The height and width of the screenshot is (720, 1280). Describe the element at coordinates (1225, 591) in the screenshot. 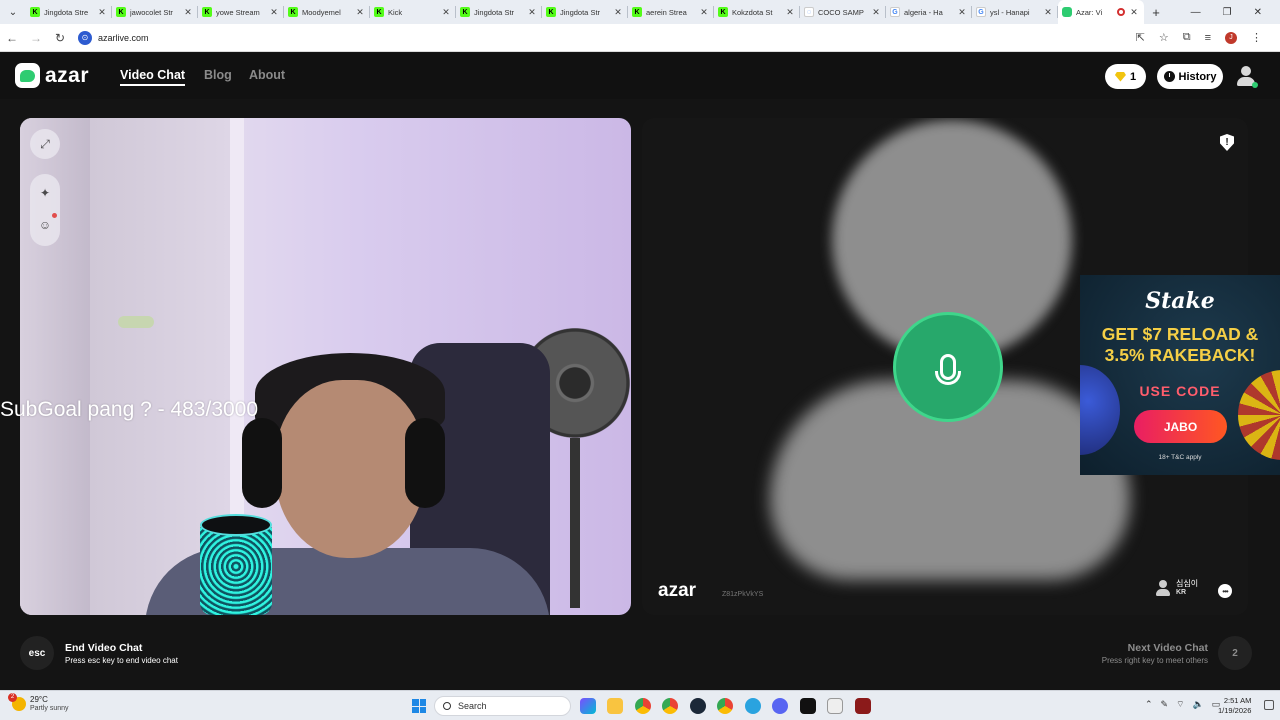

I see `chat-bubble-icon: •••` at that location.